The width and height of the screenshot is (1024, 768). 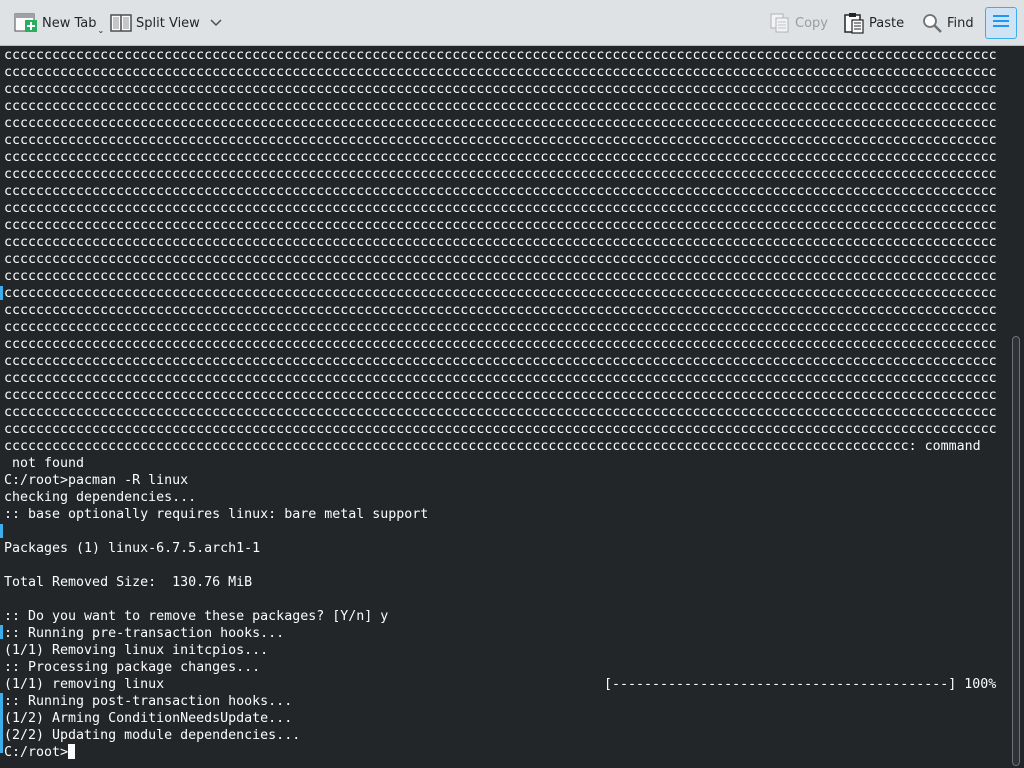 I want to click on terminal-line: C:/root>pacman -R linux, so click(x=96, y=480).